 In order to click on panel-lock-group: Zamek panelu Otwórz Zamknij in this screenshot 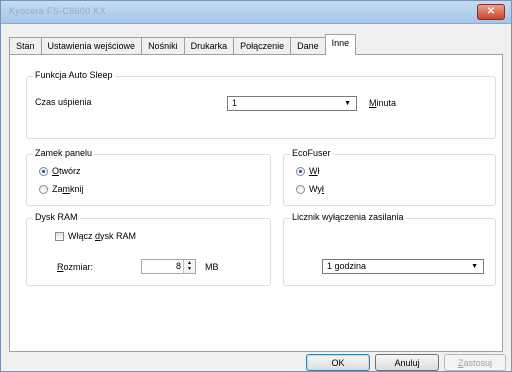, I will do `click(148, 177)`.